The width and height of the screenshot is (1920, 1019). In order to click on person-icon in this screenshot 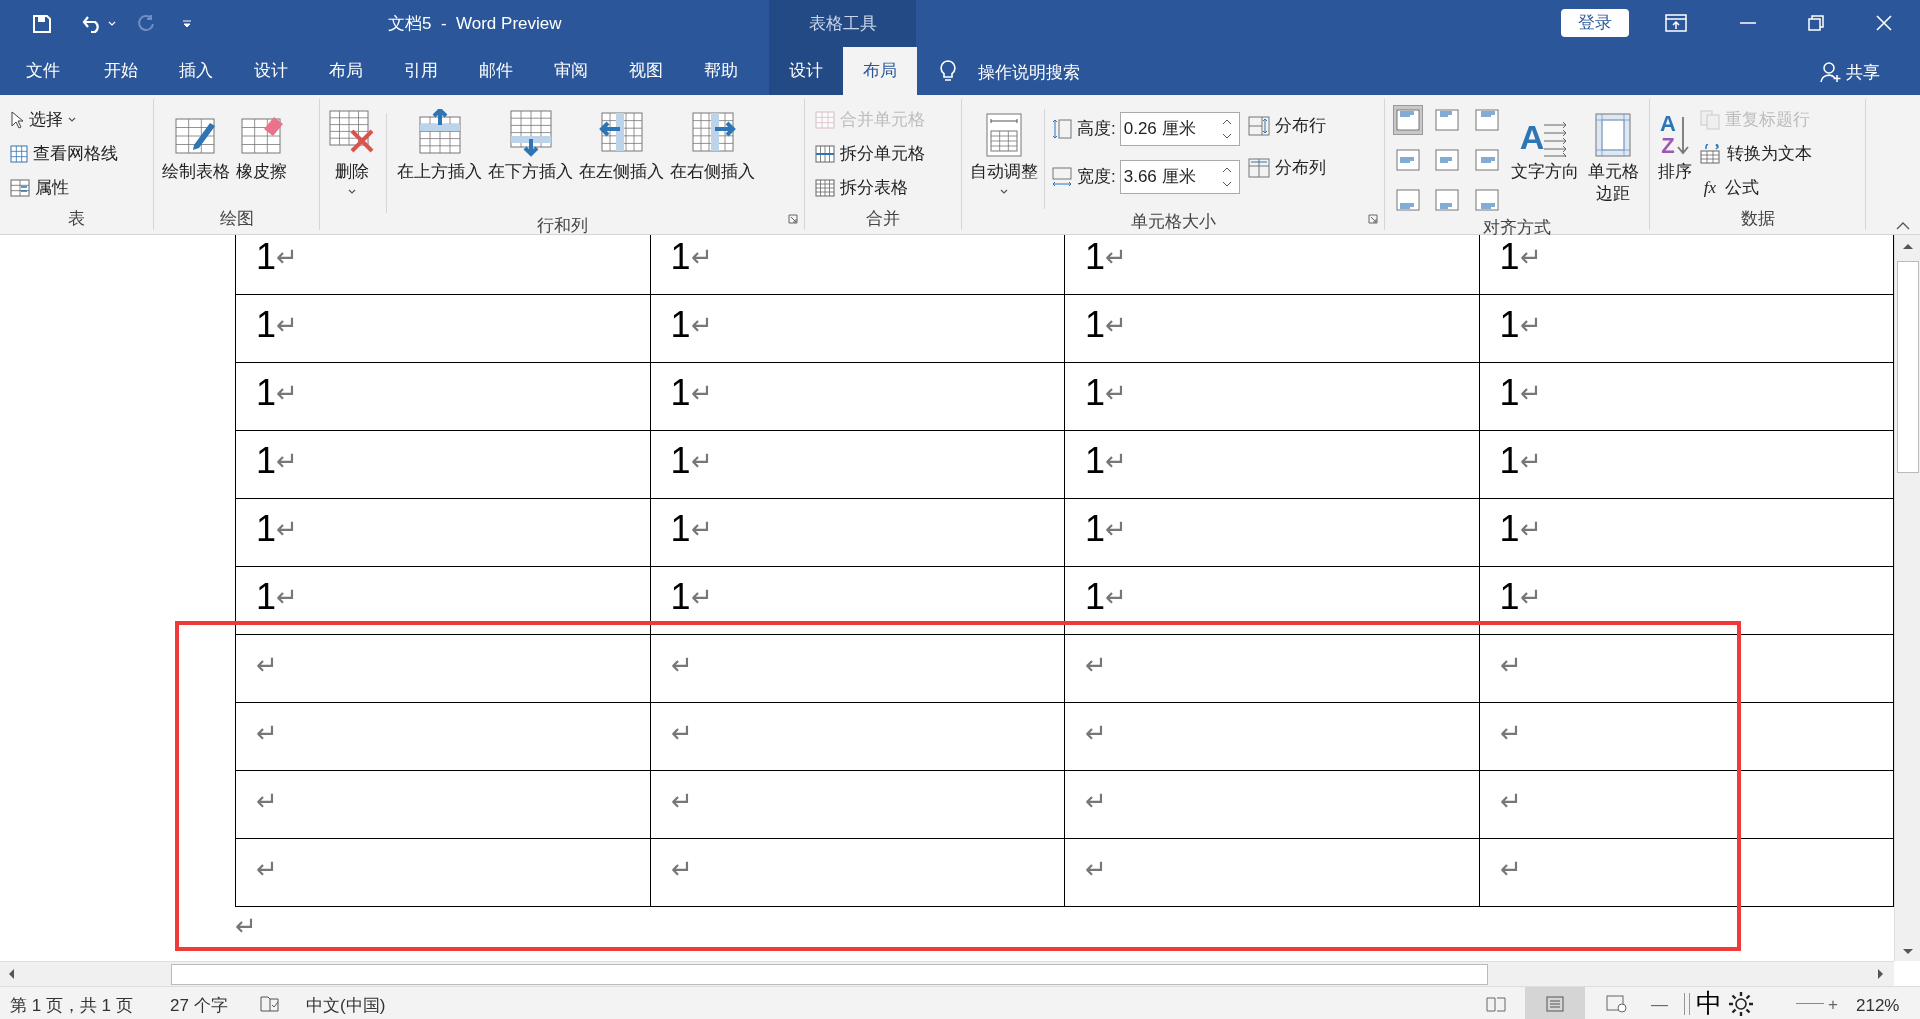, I will do `click(1831, 72)`.